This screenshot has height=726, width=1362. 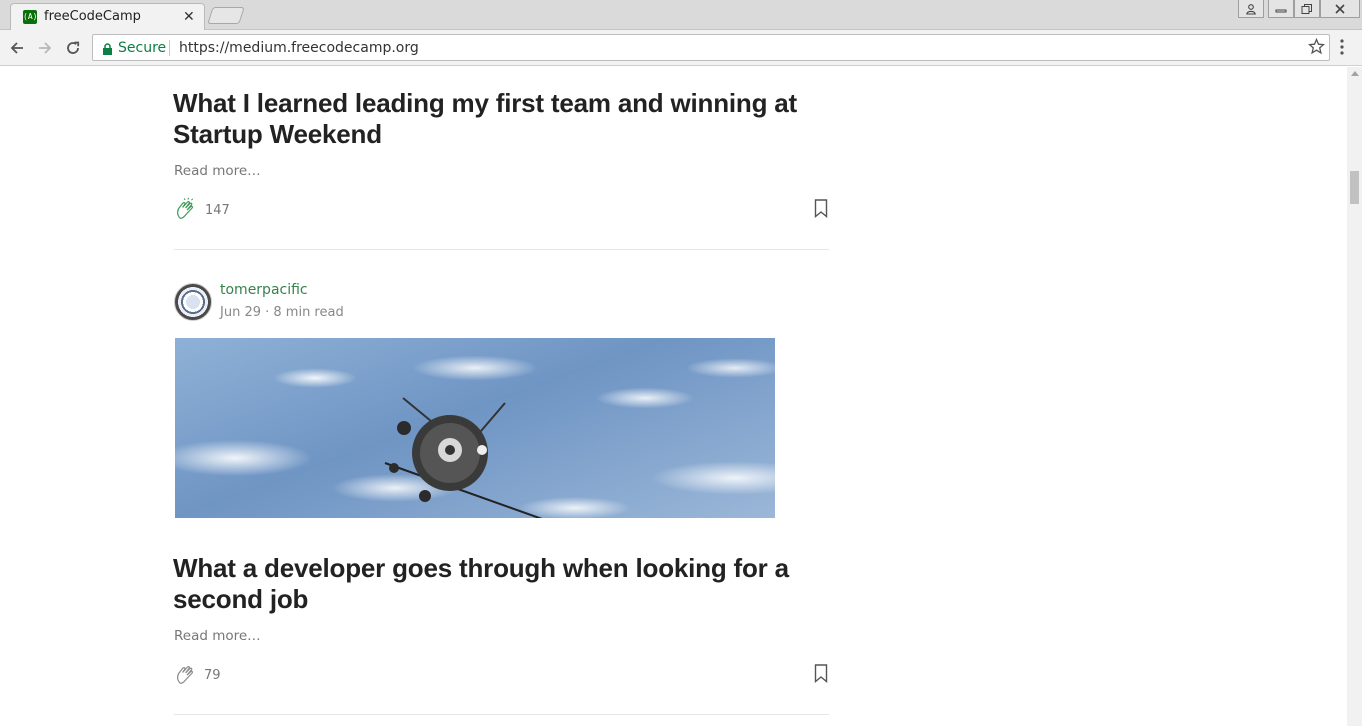 I want to click on clap-count: 147, so click(x=217, y=210).